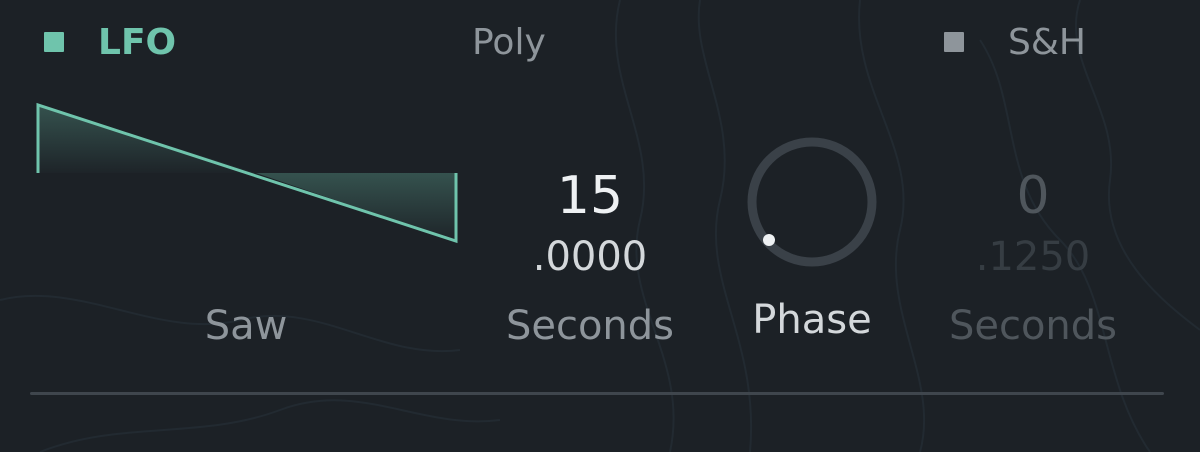 Image resolution: width=1200 pixels, height=452 pixels. Describe the element at coordinates (769, 240) in the screenshot. I see `phase-knob-indicator-dot` at that location.